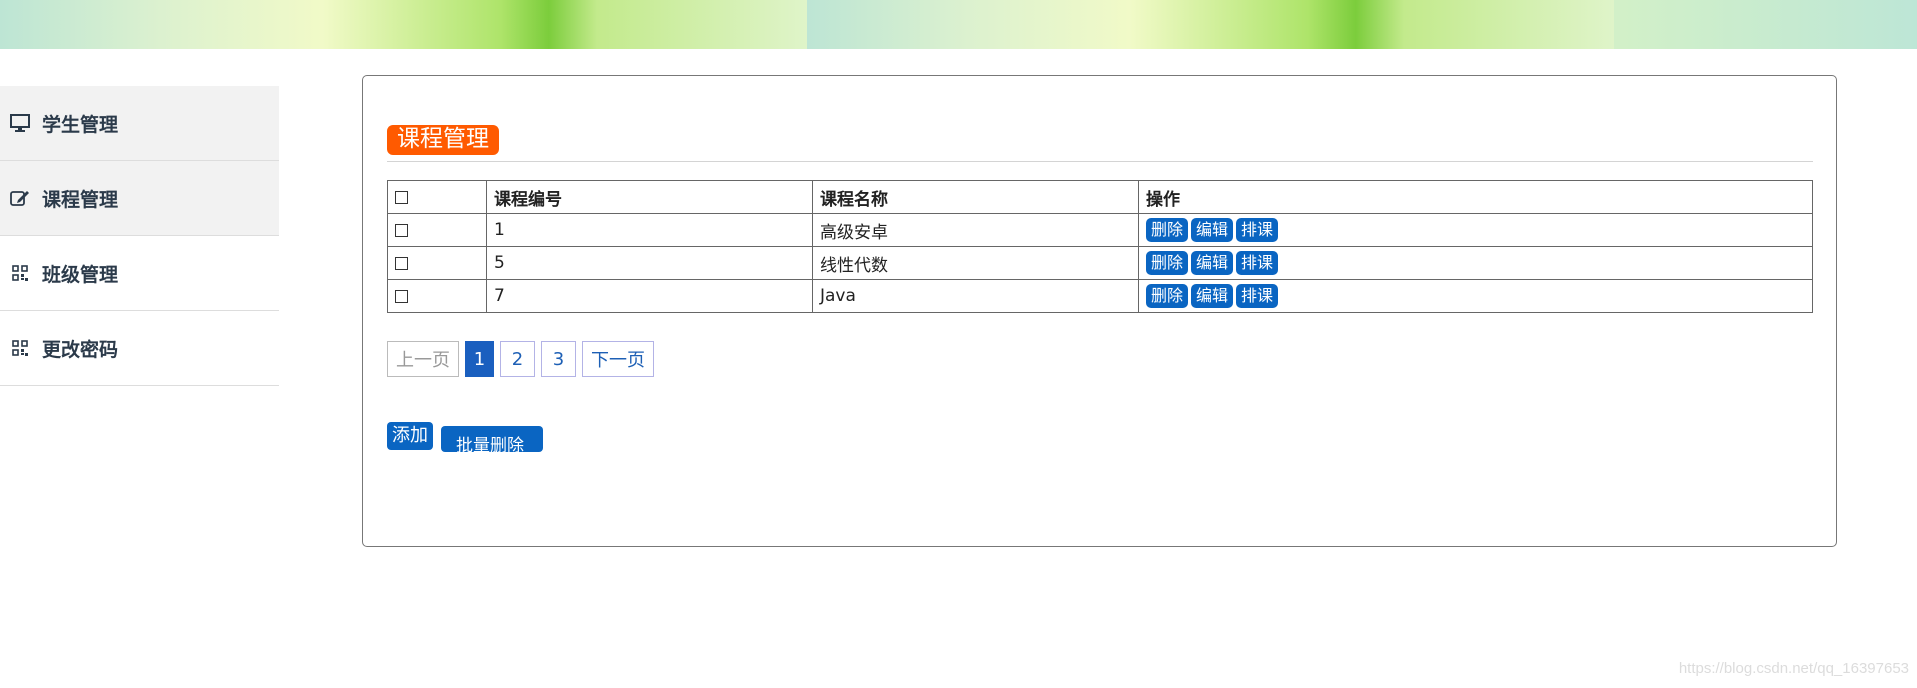  I want to click on sidebar-item-label: 学生管理, so click(80, 124).